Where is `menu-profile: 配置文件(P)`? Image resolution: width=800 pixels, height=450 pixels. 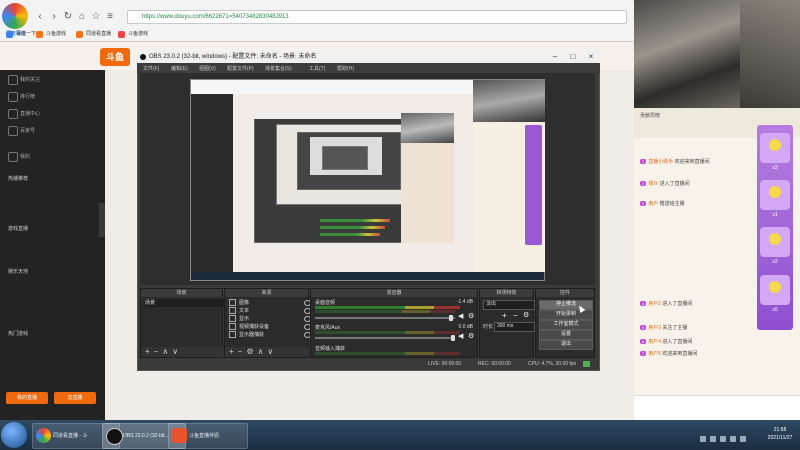
menu-profile: 配置文件(P) is located at coordinates (240, 68).